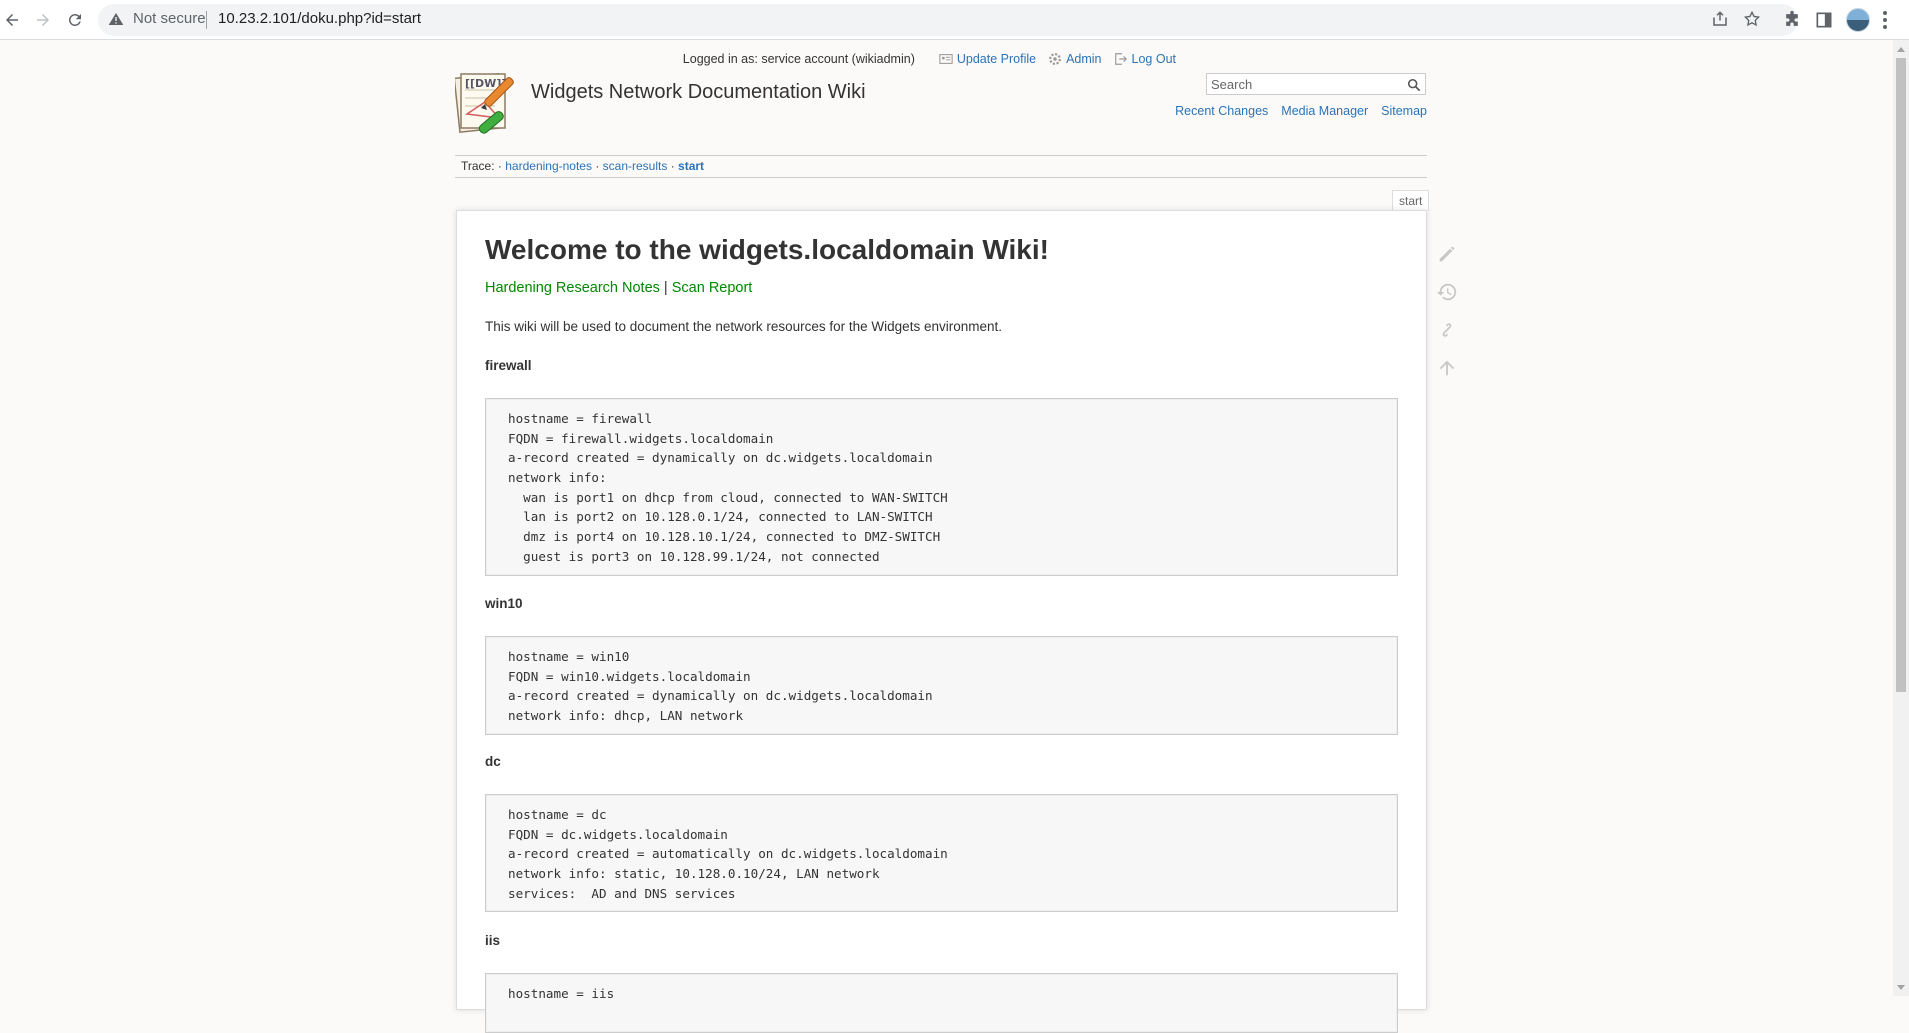 This screenshot has width=1909, height=1033. I want to click on browser-toolbar: Not secure 10.23.2.101/doku.php?id=start, so click(954, 20).